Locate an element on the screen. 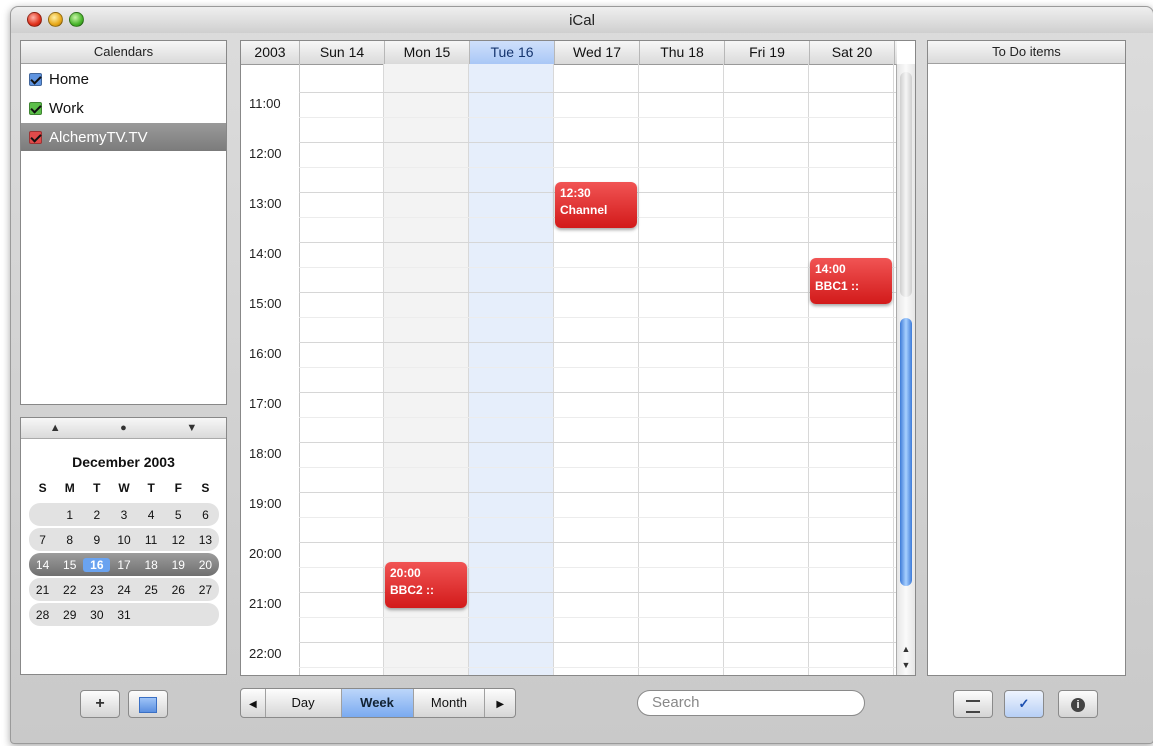 Image resolution: width=1153 pixels, height=746 pixels. next-month-button: ▼ is located at coordinates (192, 428).